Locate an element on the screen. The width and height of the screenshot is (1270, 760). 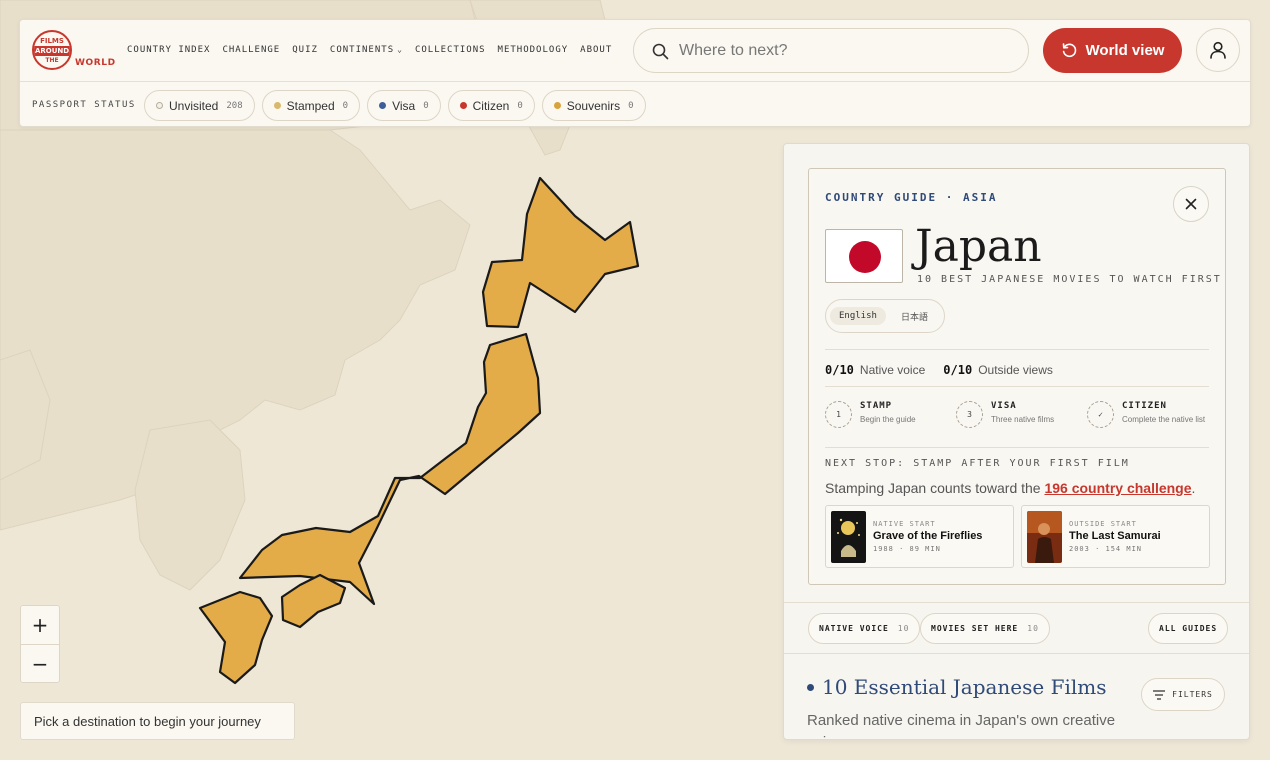
world-view-button: World view is located at coordinates (1112, 50).